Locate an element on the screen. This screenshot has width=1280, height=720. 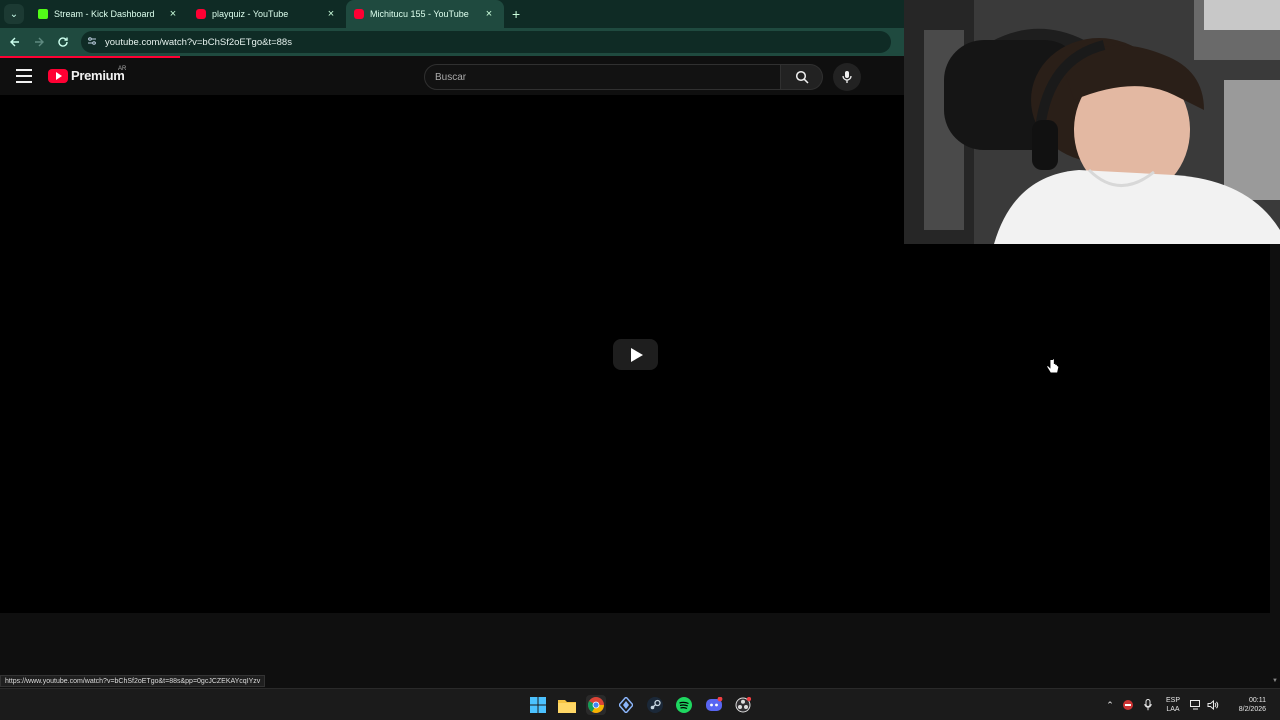
youtube-premium-logo: Premium is located at coordinates (86, 75).